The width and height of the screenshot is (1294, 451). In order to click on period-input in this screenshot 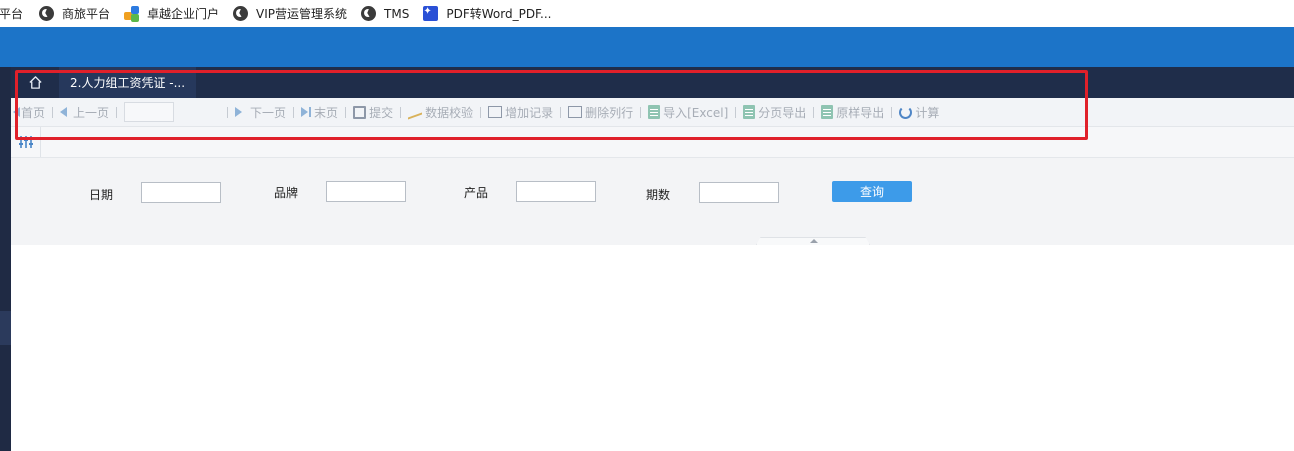, I will do `click(739, 192)`.